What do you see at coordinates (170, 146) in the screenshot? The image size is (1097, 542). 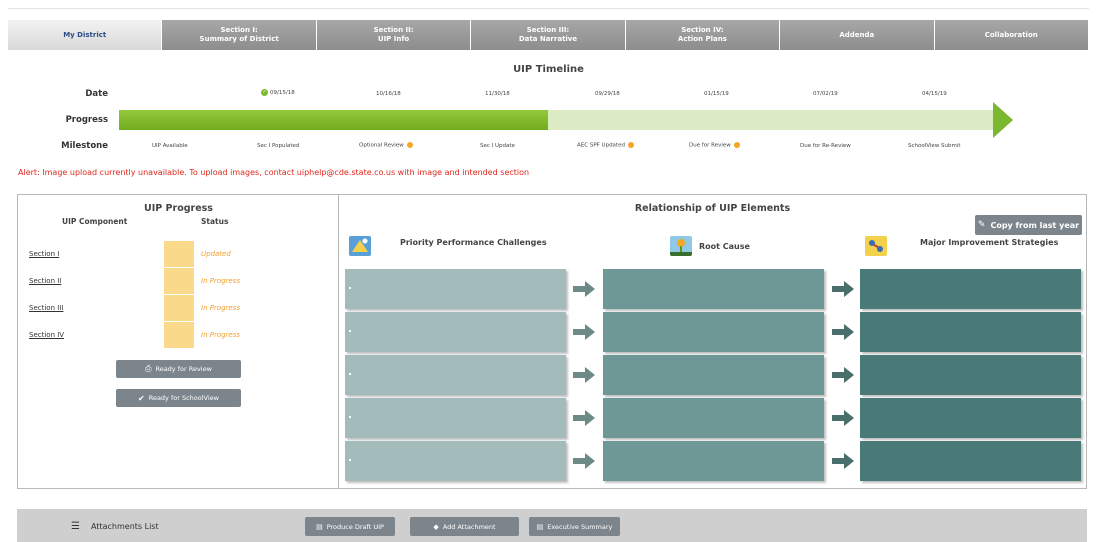 I see `milestone: UIP Available` at bounding box center [170, 146].